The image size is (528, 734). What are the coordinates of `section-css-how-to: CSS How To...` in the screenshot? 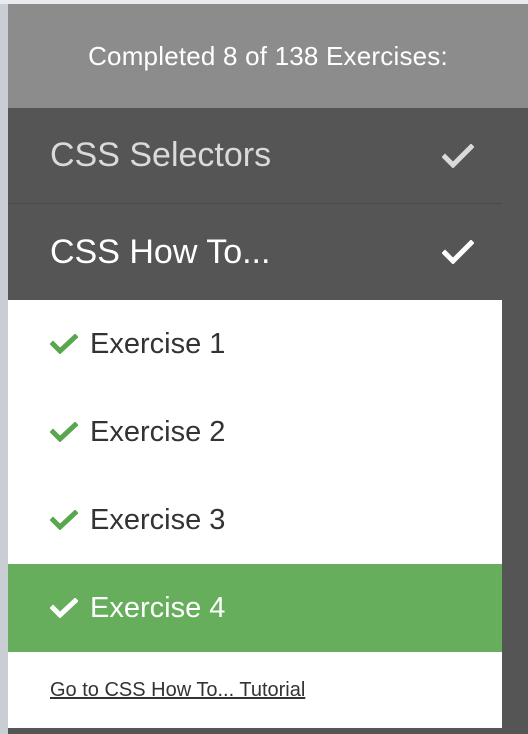 It's located at (255, 252).